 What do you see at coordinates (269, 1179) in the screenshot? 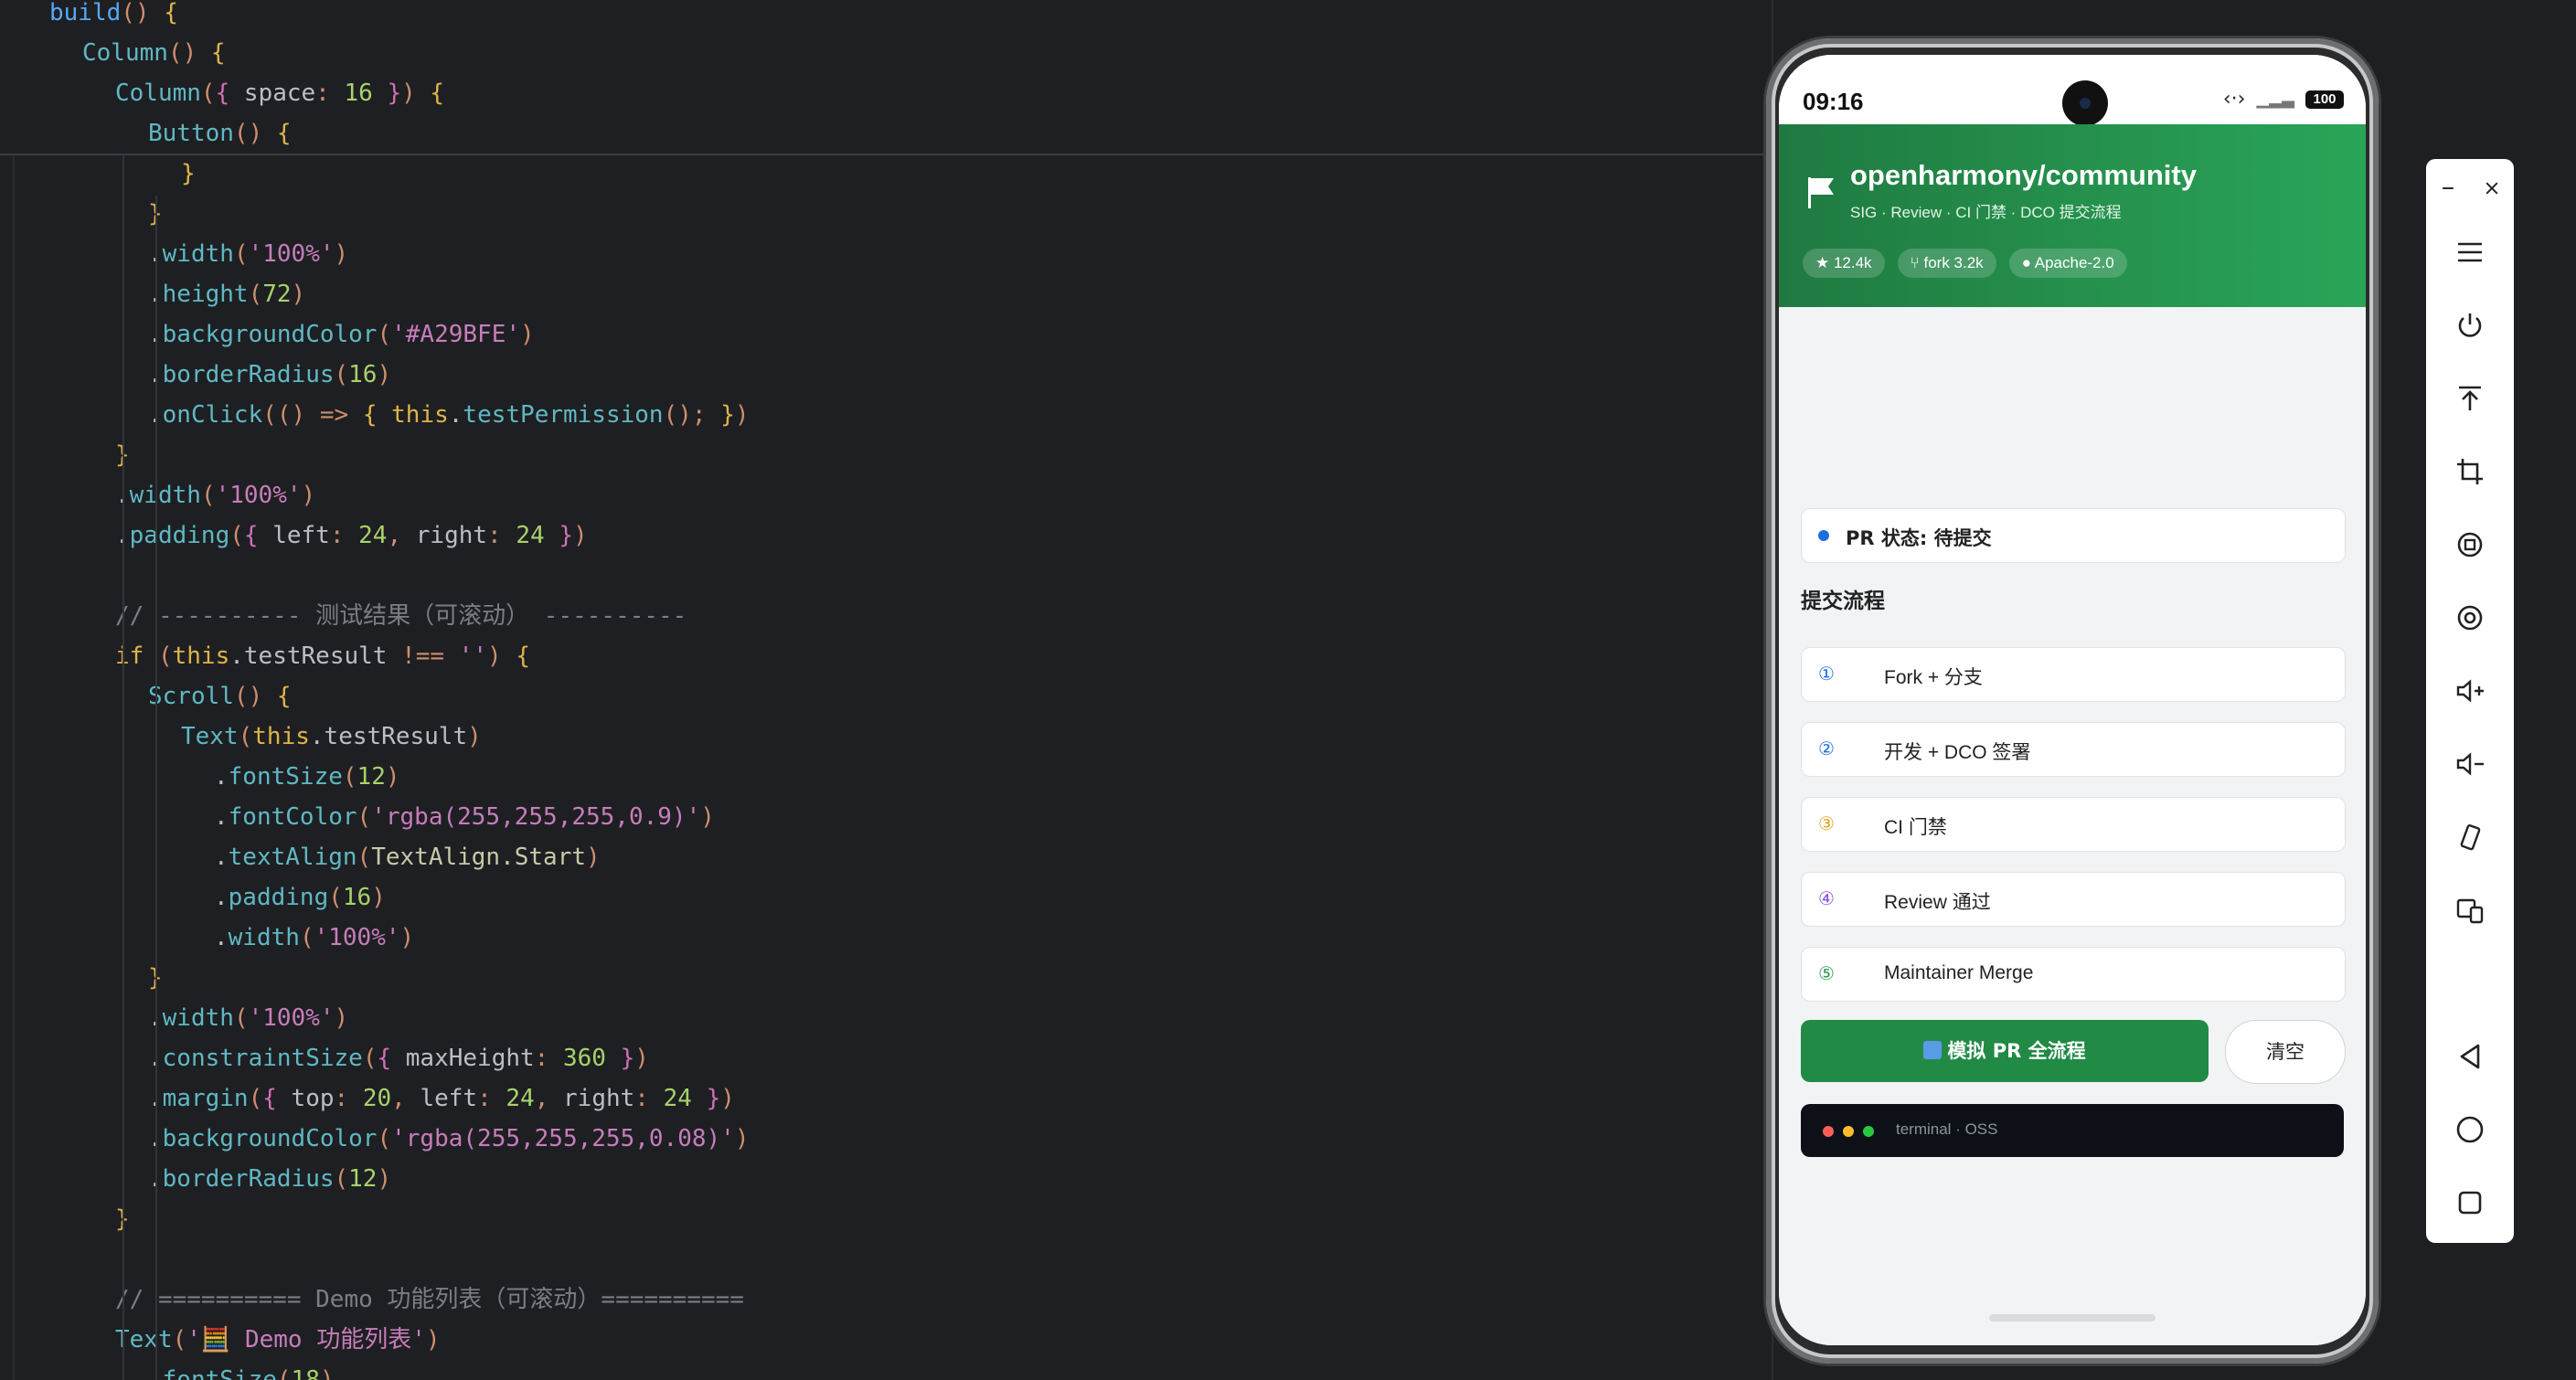
I see `code-line: .borderRadius(12)` at bounding box center [269, 1179].